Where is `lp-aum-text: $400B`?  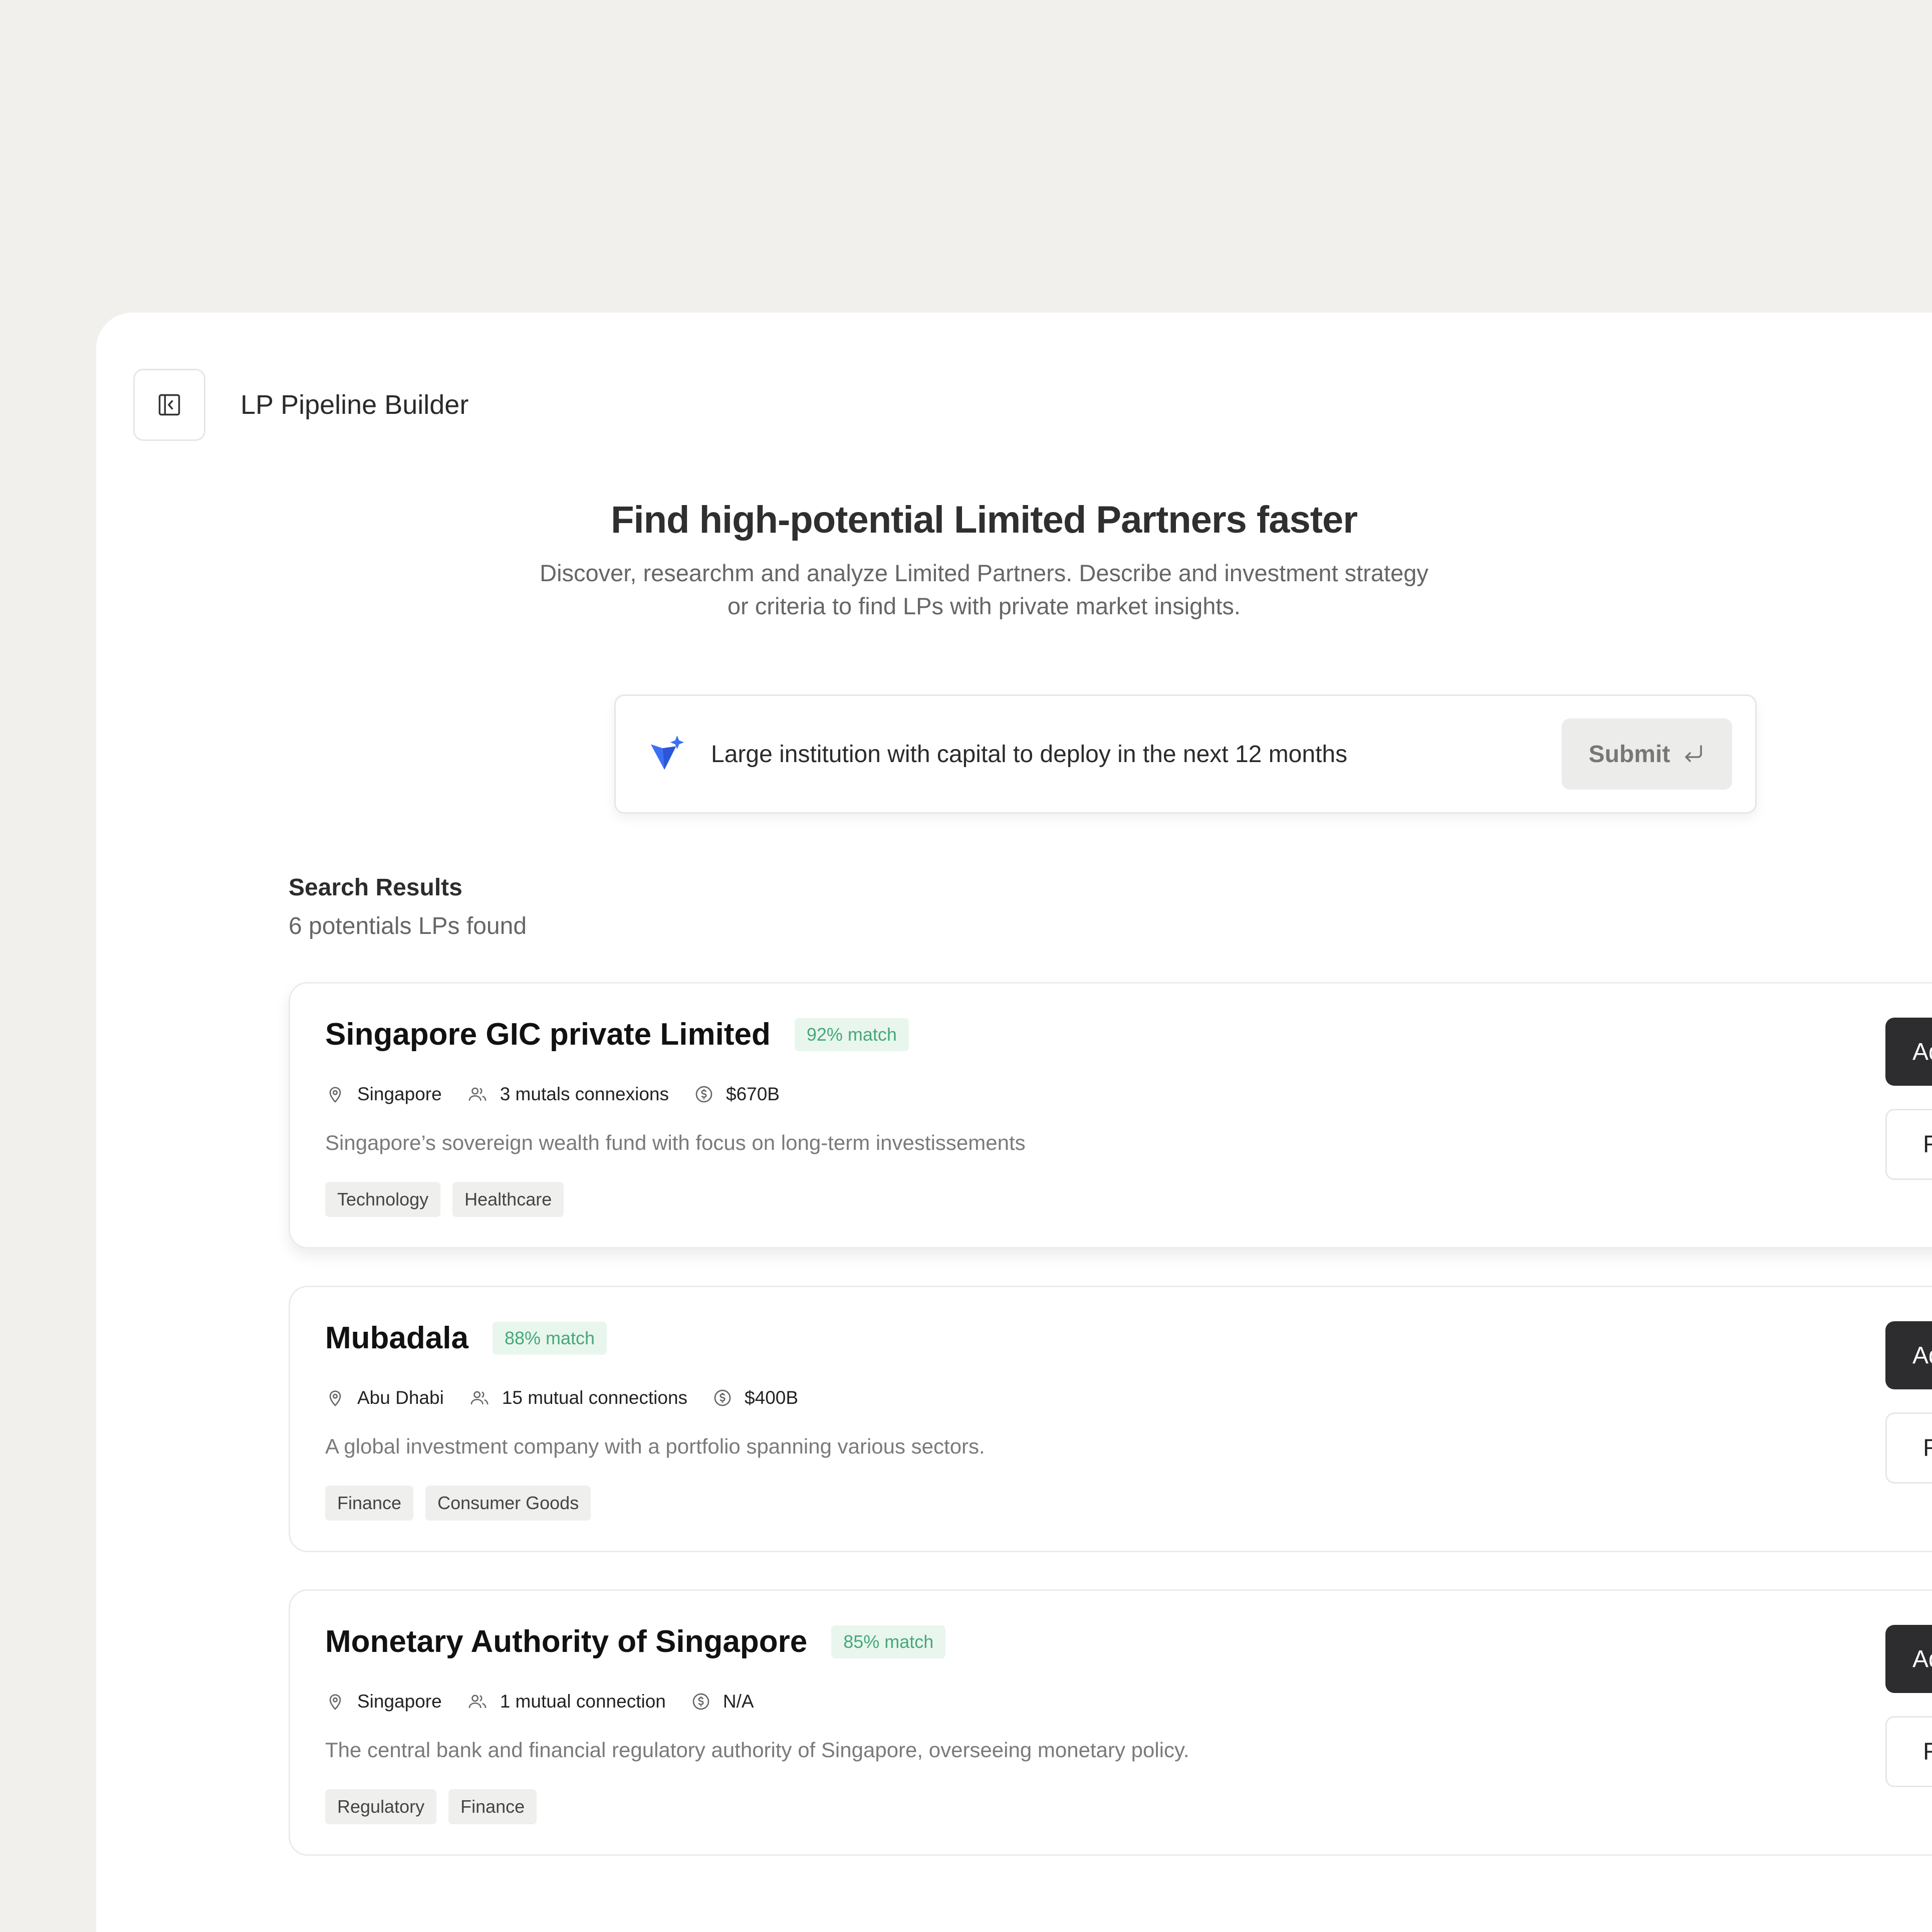
lp-aum-text: $400B is located at coordinates (772, 1397).